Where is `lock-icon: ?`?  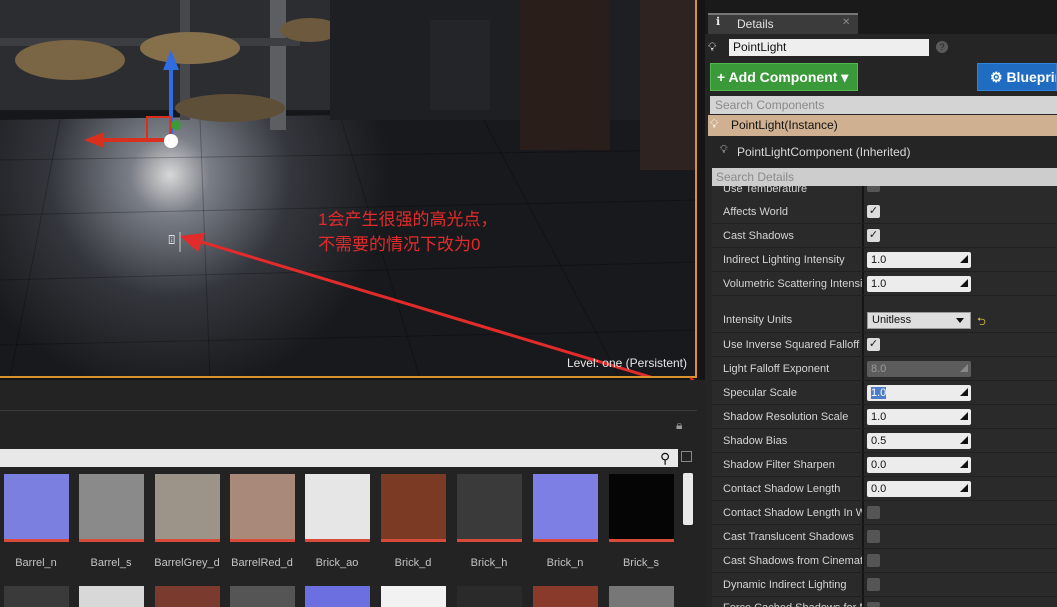 lock-icon: ? is located at coordinates (942, 47).